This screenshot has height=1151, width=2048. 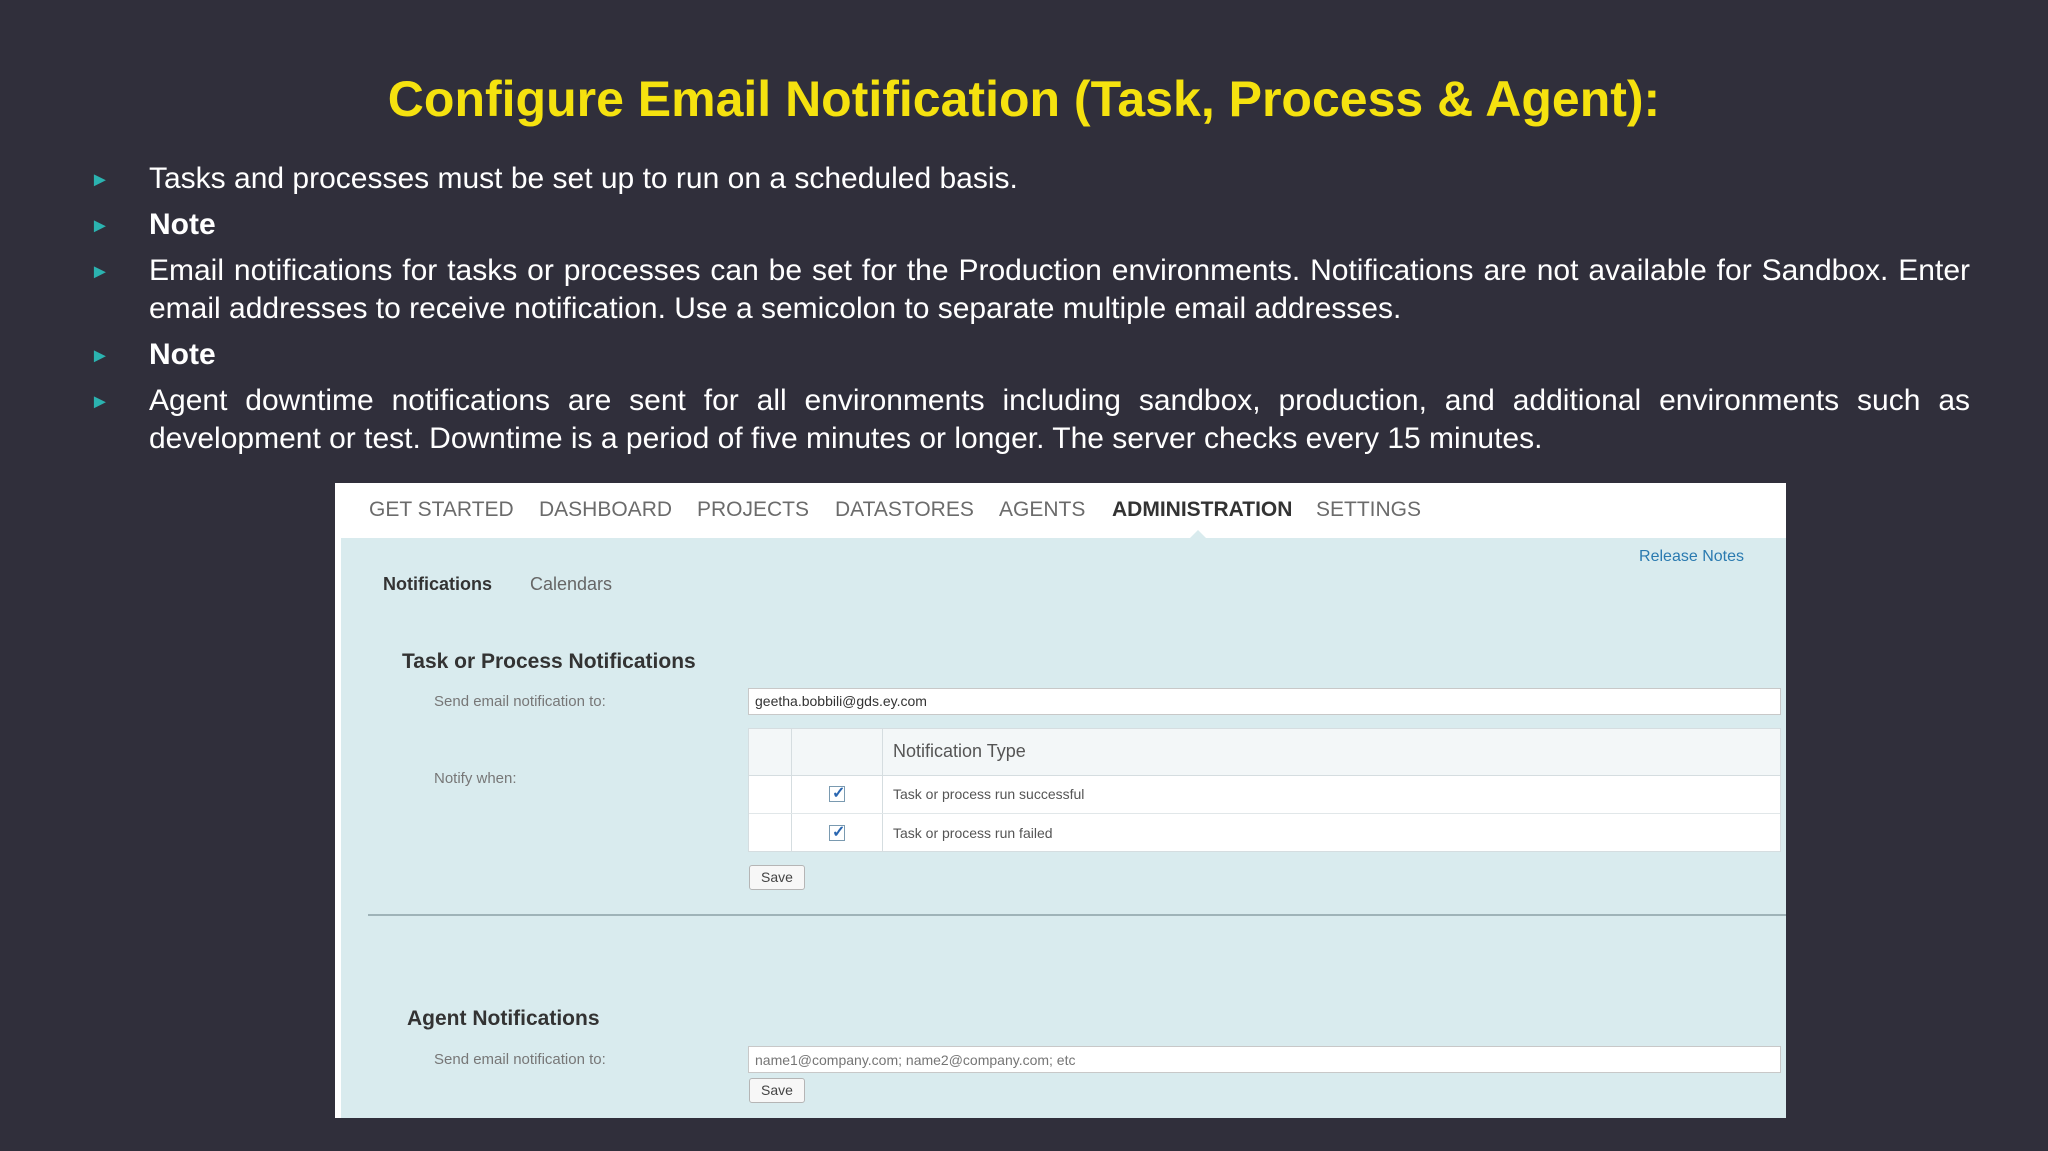 I want to click on task-email-input: geetha.bobbili@gds.ey.com, so click(x=1264, y=701).